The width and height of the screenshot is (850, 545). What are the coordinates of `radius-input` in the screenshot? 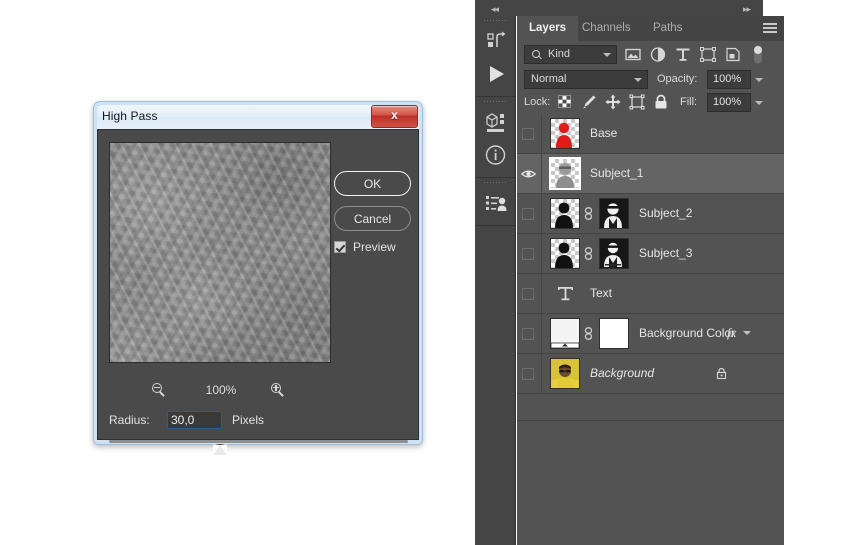 It's located at (194, 420).